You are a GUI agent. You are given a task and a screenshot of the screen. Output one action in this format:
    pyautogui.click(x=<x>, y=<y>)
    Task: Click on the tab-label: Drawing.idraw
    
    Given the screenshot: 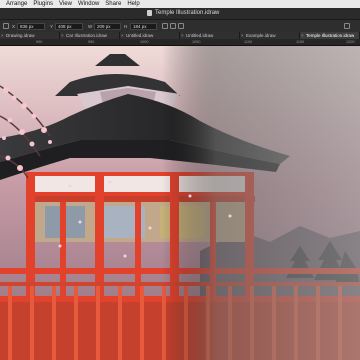 What is the action you would take?
    pyautogui.click(x=20, y=35)
    